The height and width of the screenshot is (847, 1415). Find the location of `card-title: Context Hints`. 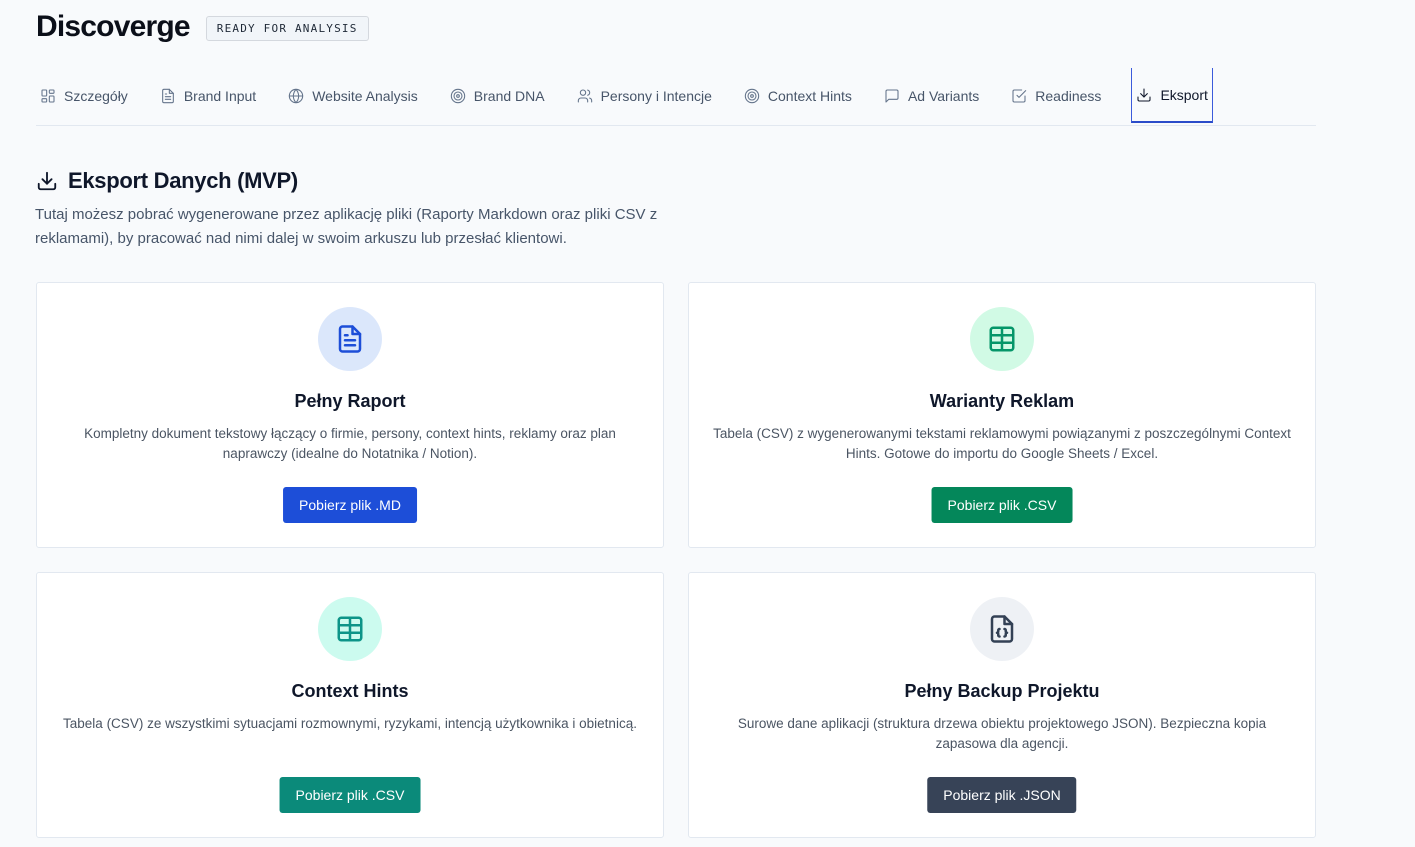

card-title: Context Hints is located at coordinates (350, 691).